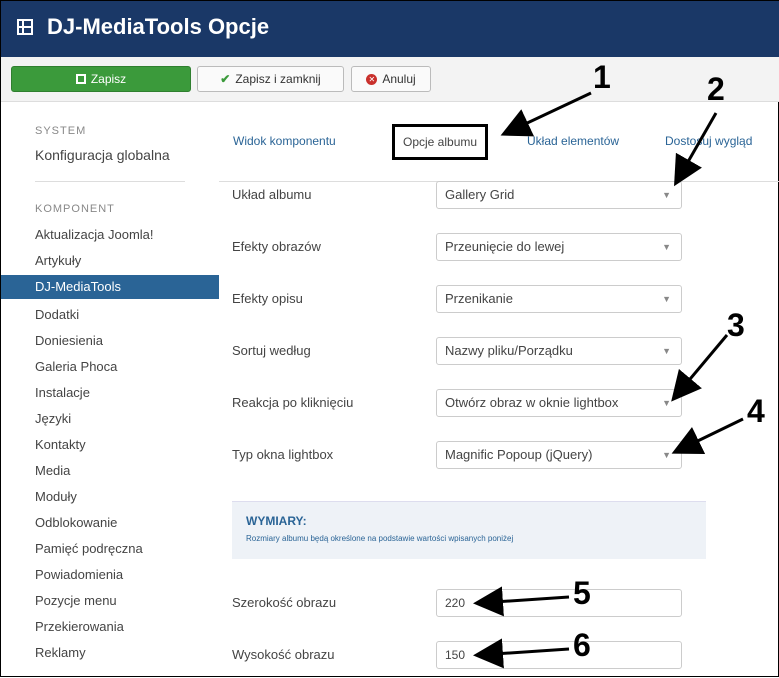  I want to click on annotation-number: 5, so click(582, 593).